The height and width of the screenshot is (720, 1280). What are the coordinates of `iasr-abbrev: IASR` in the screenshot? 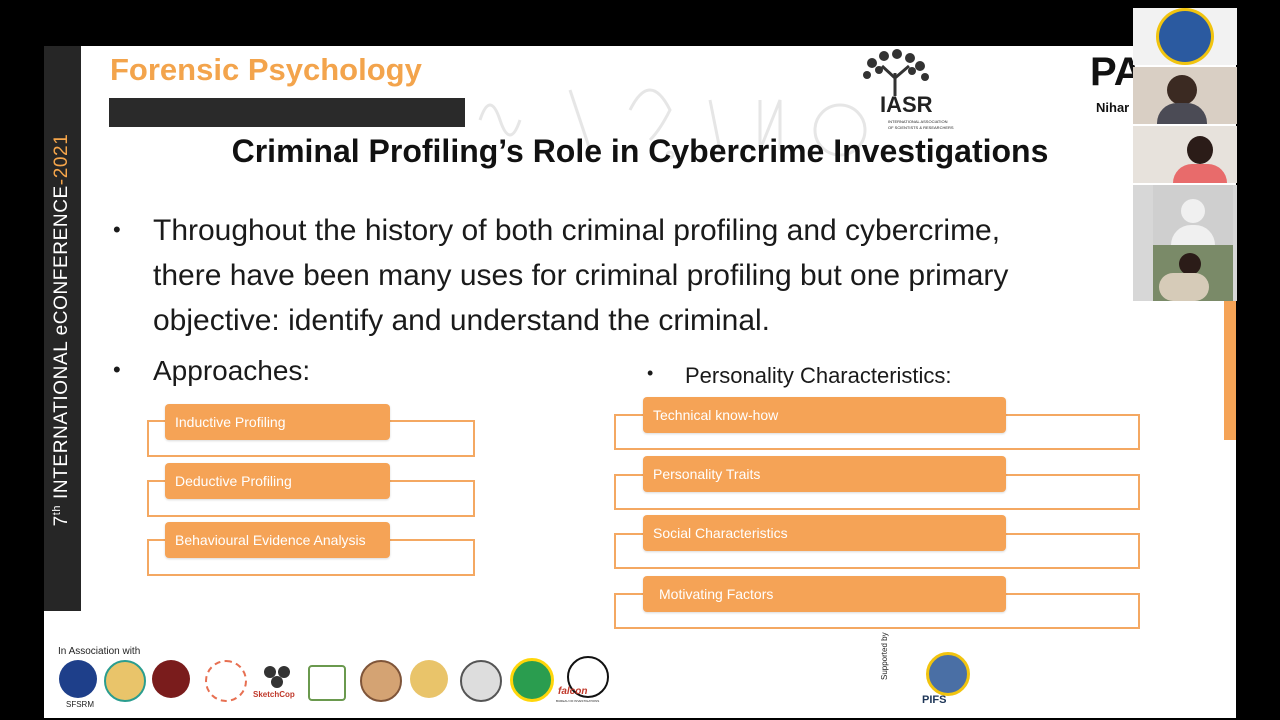 It's located at (906, 104).